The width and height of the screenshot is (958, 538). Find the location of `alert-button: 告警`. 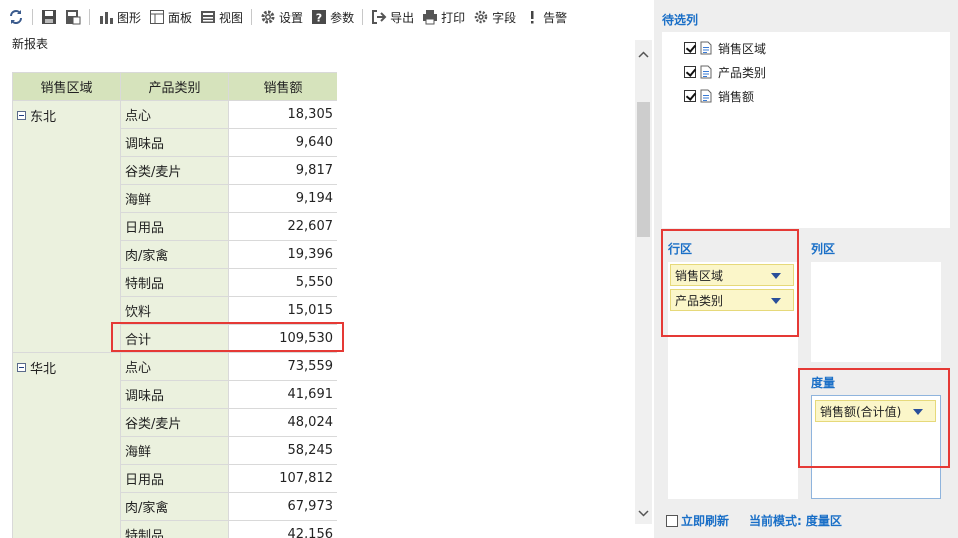

alert-button: 告警 is located at coordinates (545, 17).